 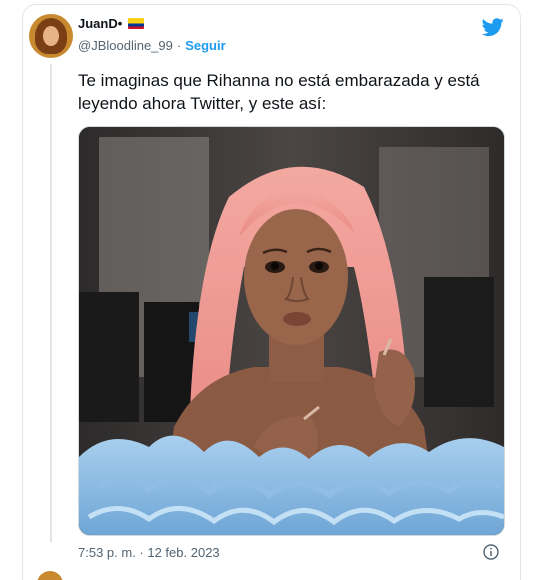 What do you see at coordinates (205, 45) in the screenshot?
I see `follow-button: Seguir` at bounding box center [205, 45].